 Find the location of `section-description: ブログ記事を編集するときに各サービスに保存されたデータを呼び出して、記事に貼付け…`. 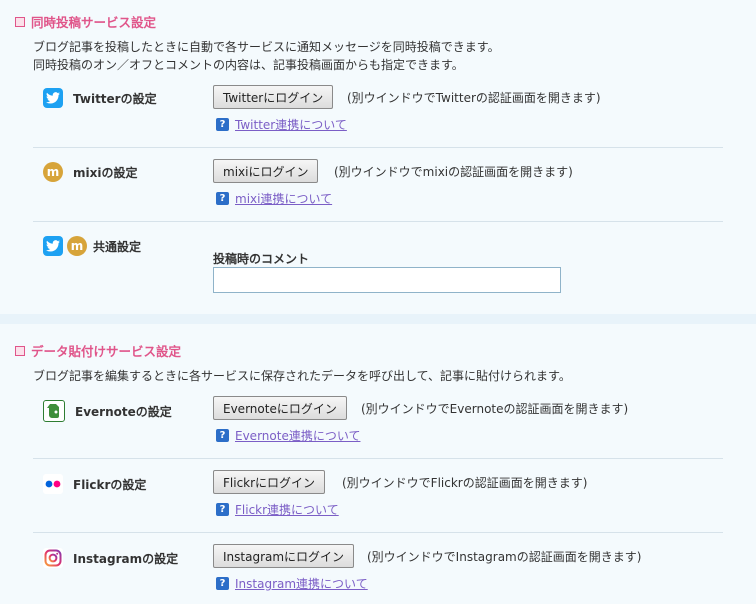

section-description: ブログ記事を編集するときに各サービスに保存されたデータを呼び出して、記事に貼付け… is located at coordinates (302, 376).